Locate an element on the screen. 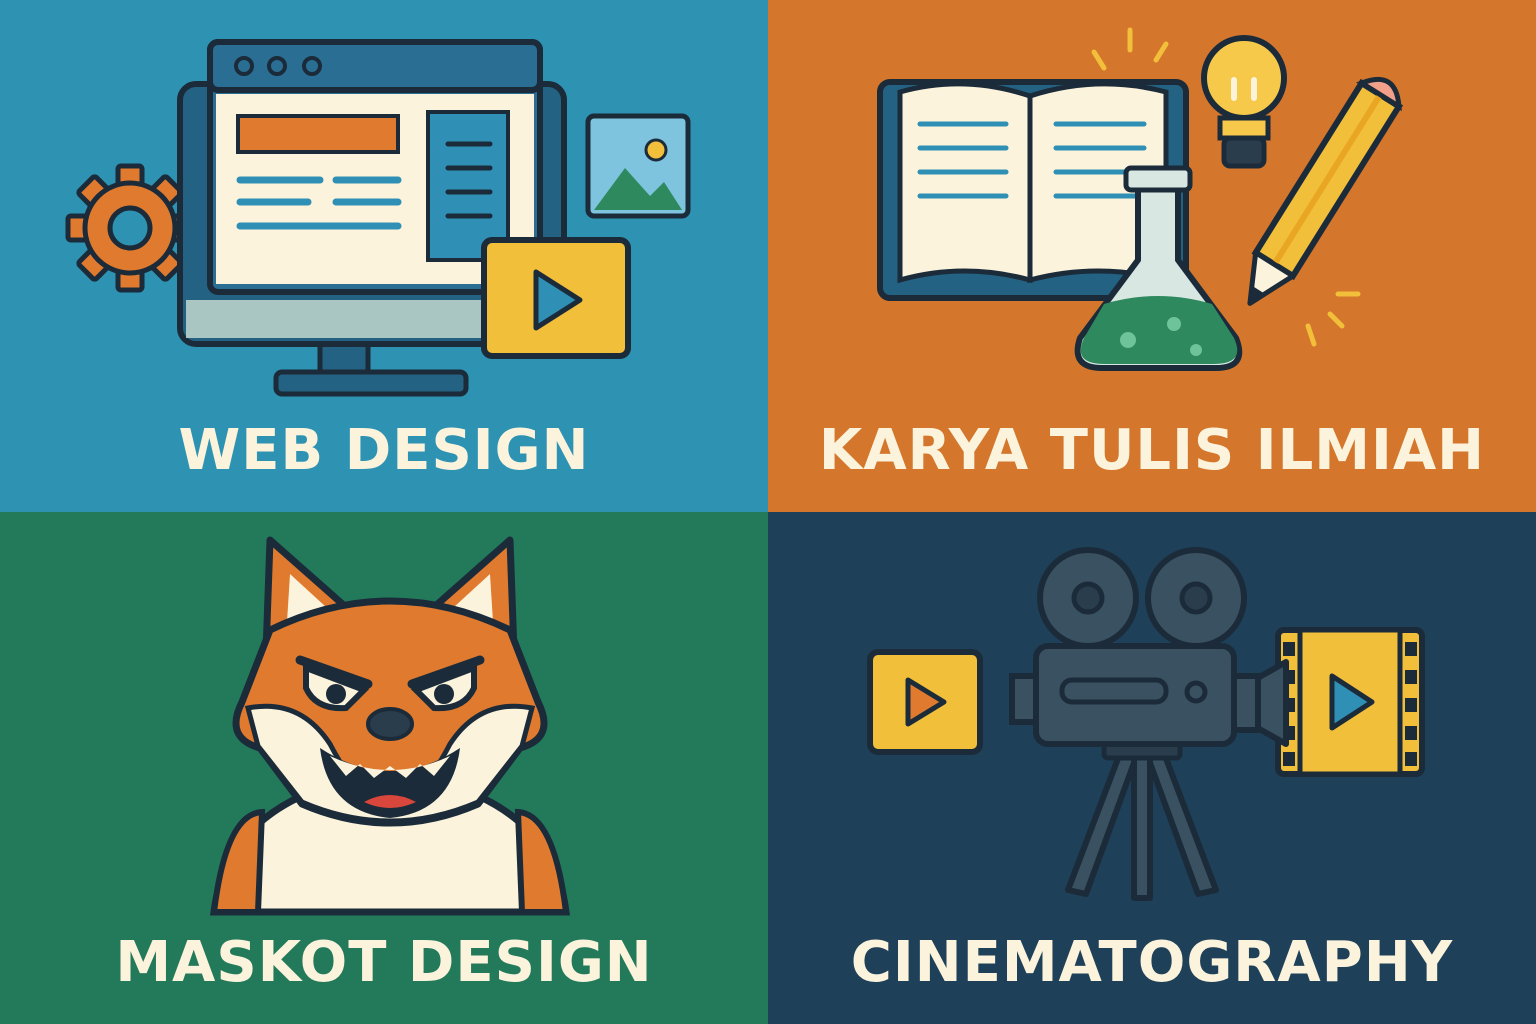  tile-label: MASKOT DESIGN is located at coordinates (384, 962).